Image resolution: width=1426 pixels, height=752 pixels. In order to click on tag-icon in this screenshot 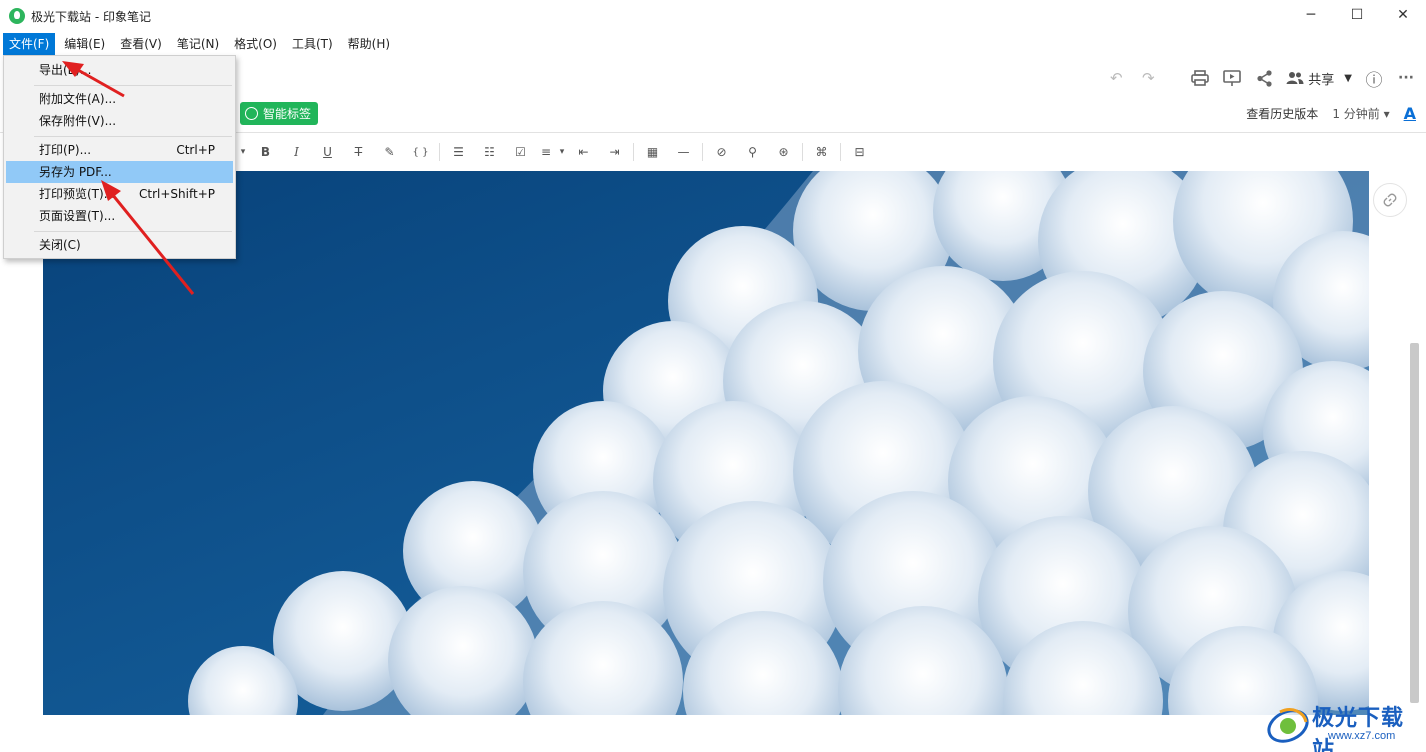, I will do `click(251, 113)`.